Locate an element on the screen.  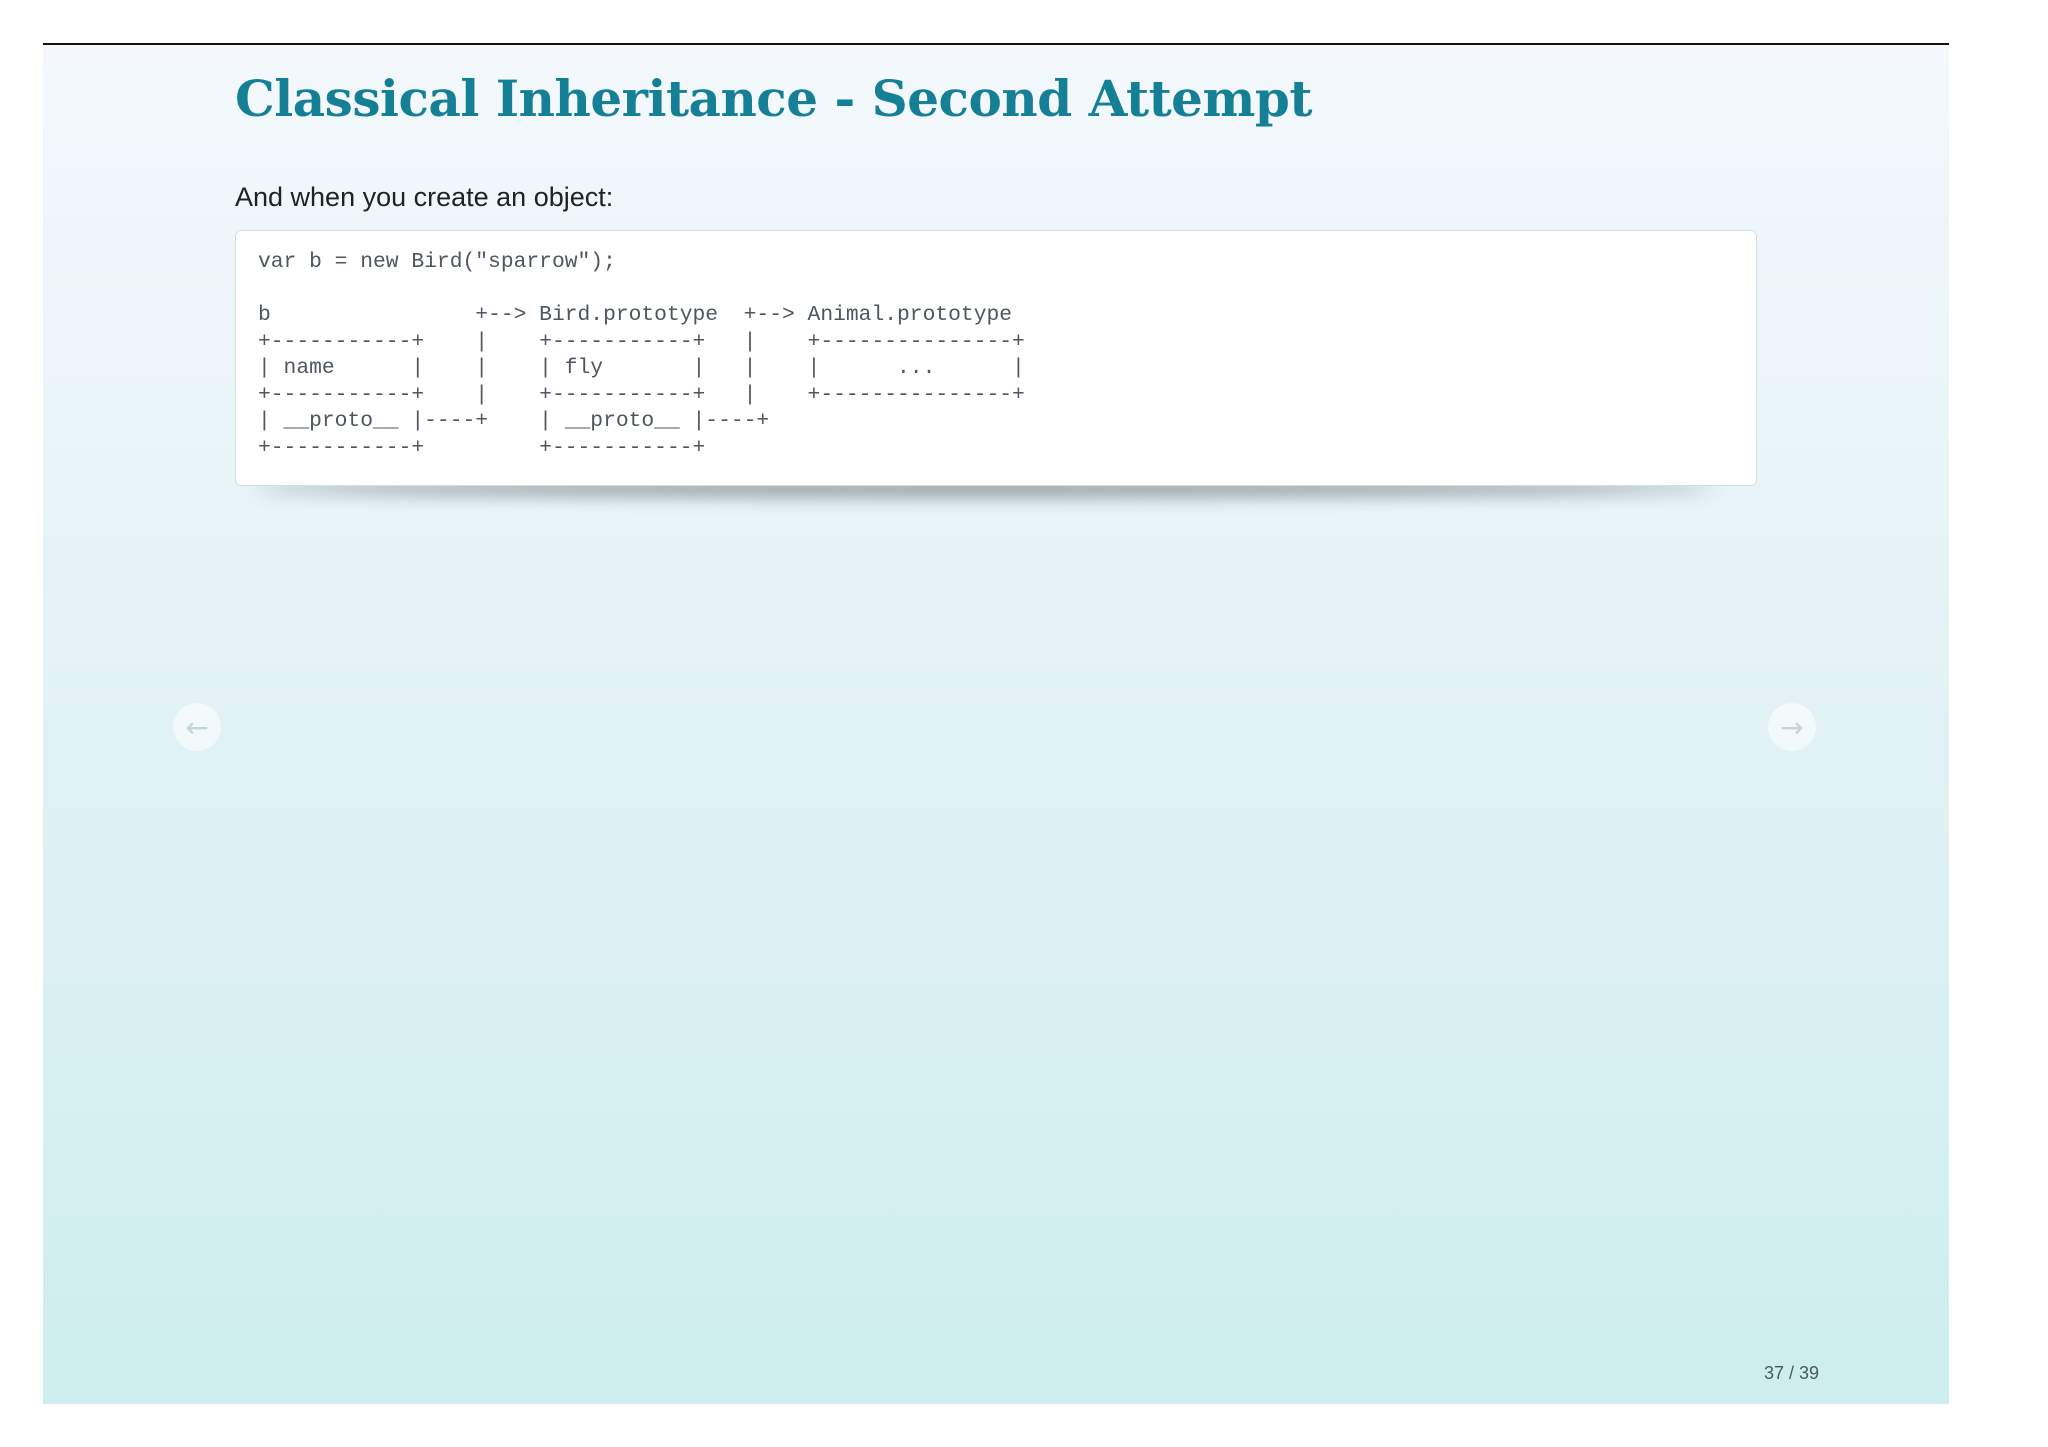
left-arrow-icon: ← is located at coordinates (197, 727).